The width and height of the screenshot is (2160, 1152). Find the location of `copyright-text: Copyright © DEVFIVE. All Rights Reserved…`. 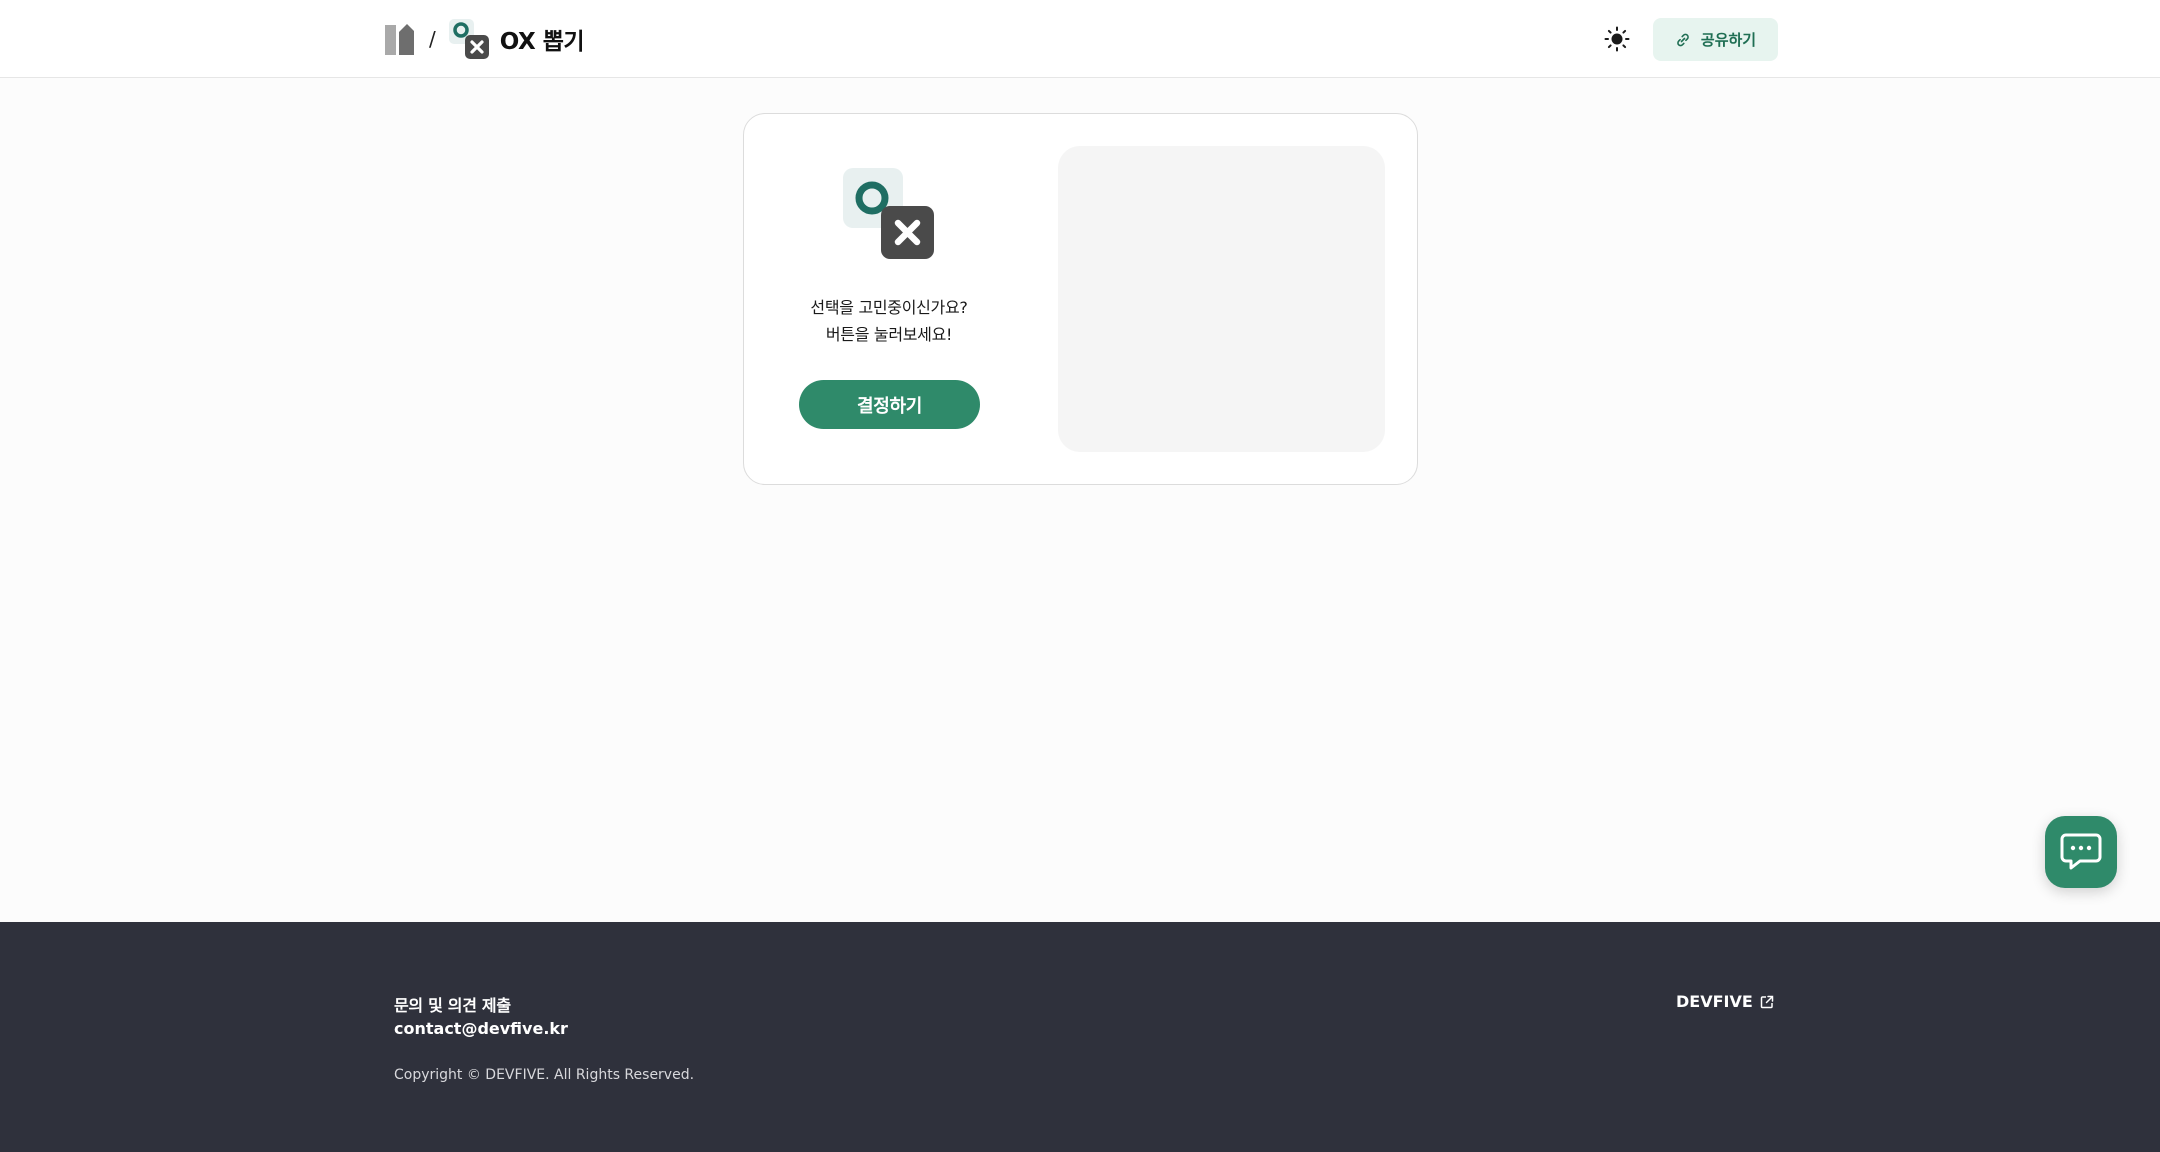

copyright-text: Copyright © DEVFIVE. All Rights Reserved… is located at coordinates (544, 1075).